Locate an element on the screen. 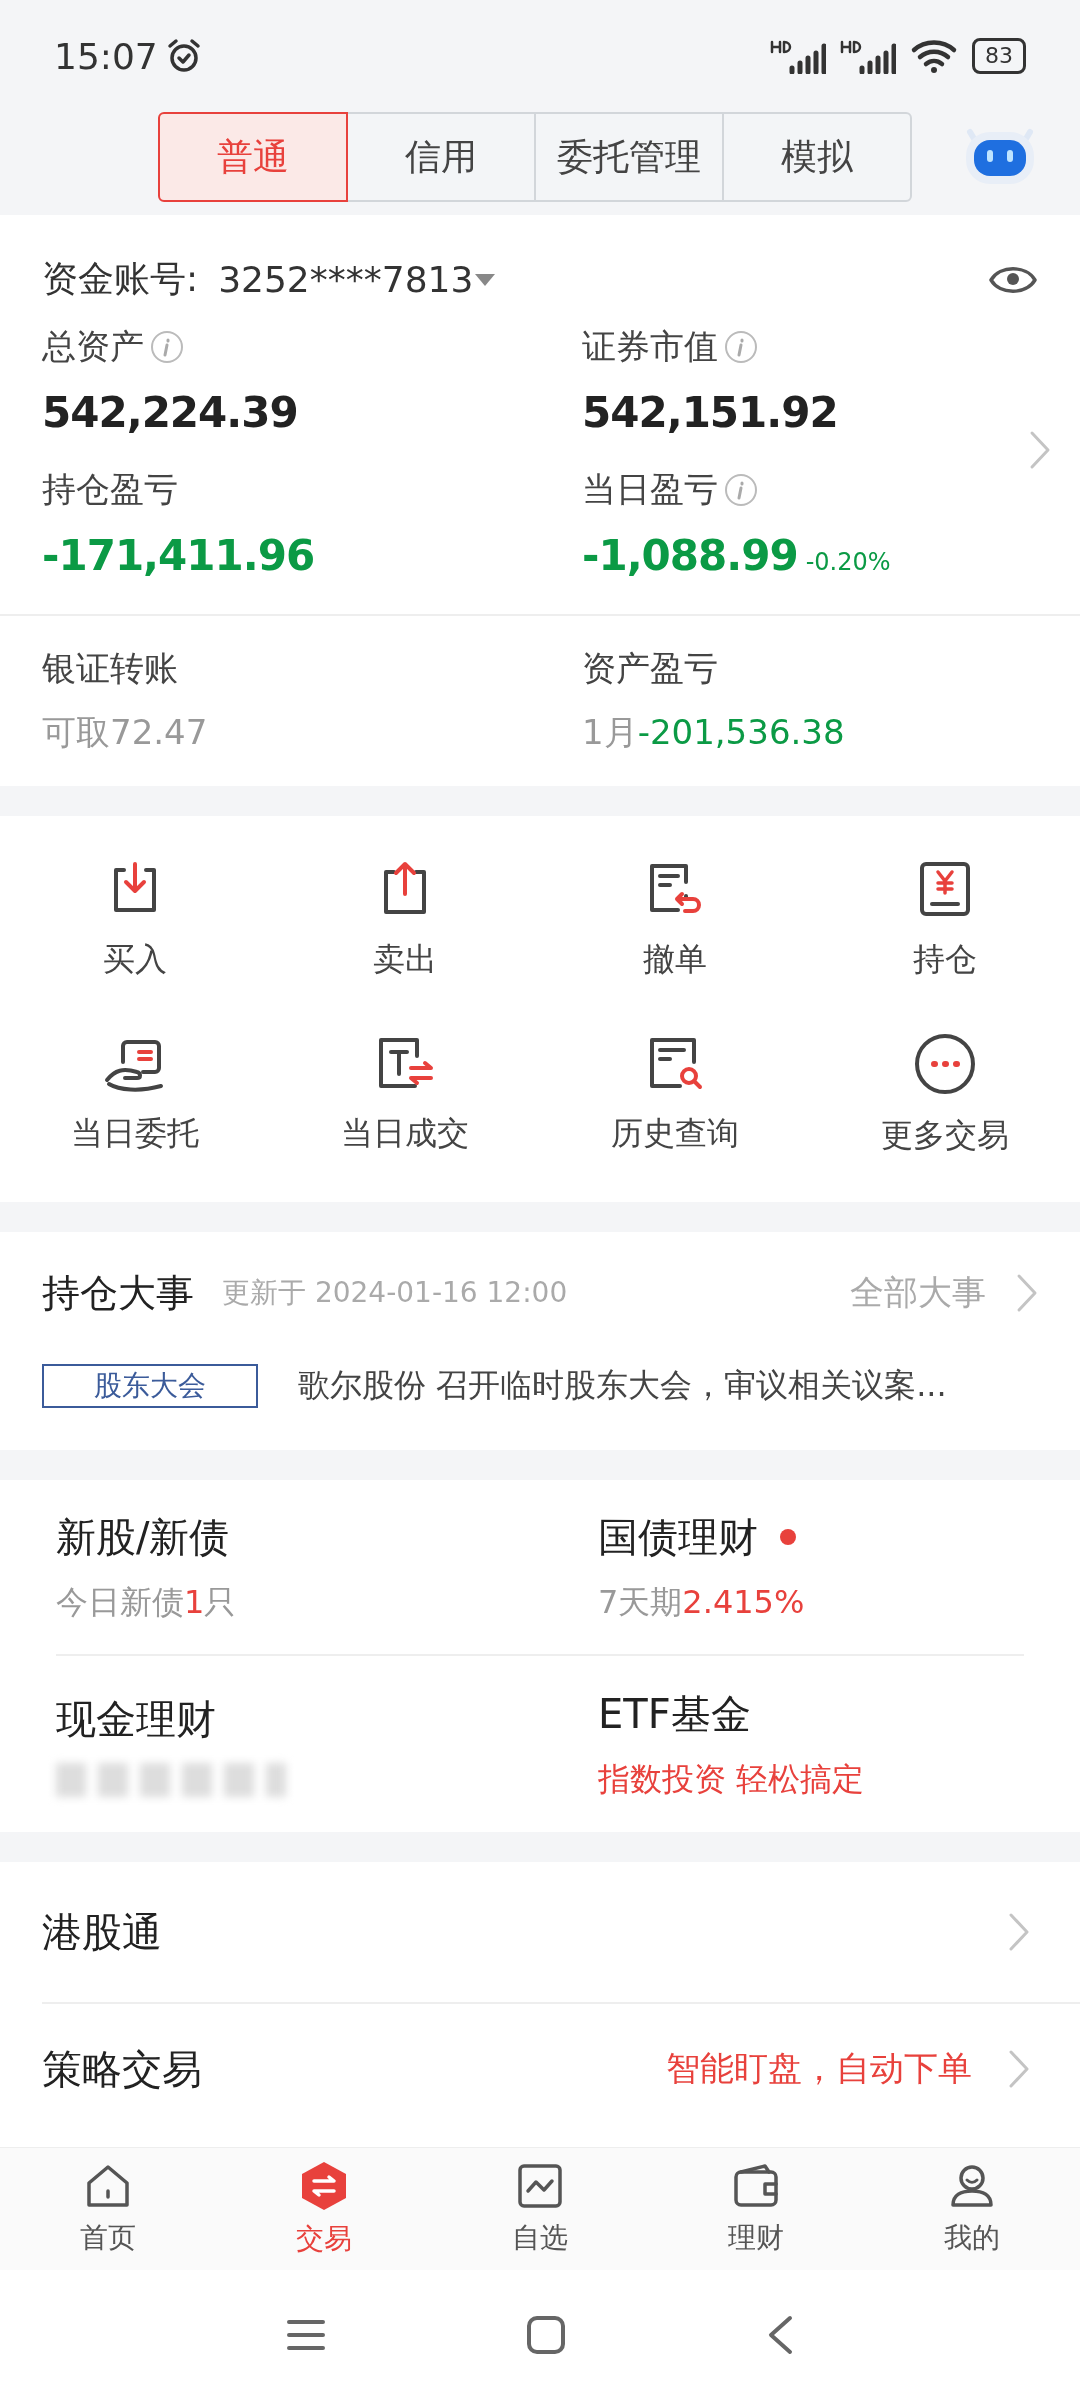  service-row: 策略交易 智能盯盘，自动下单 is located at coordinates (540, 2069).